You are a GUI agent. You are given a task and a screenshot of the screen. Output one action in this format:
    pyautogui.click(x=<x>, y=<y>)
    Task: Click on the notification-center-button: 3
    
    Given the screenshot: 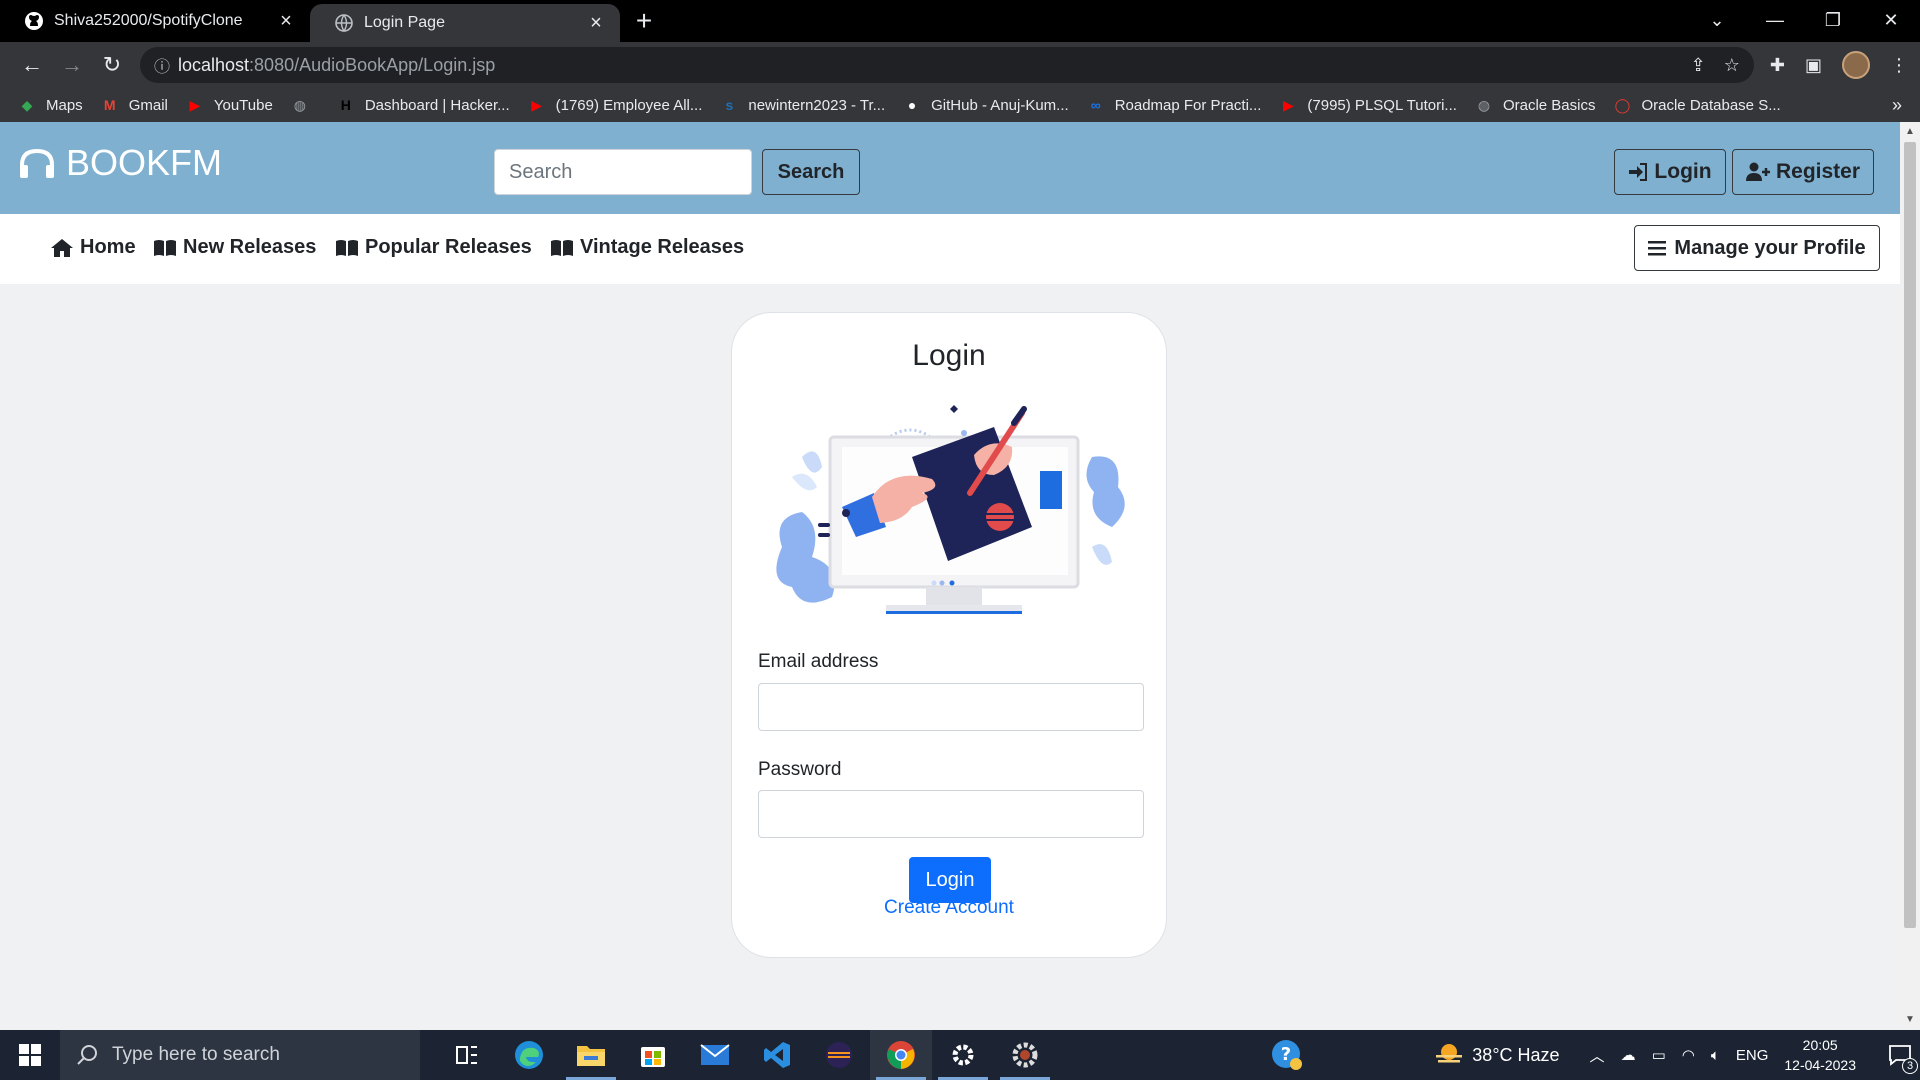 What is the action you would take?
    pyautogui.click(x=1900, y=1055)
    